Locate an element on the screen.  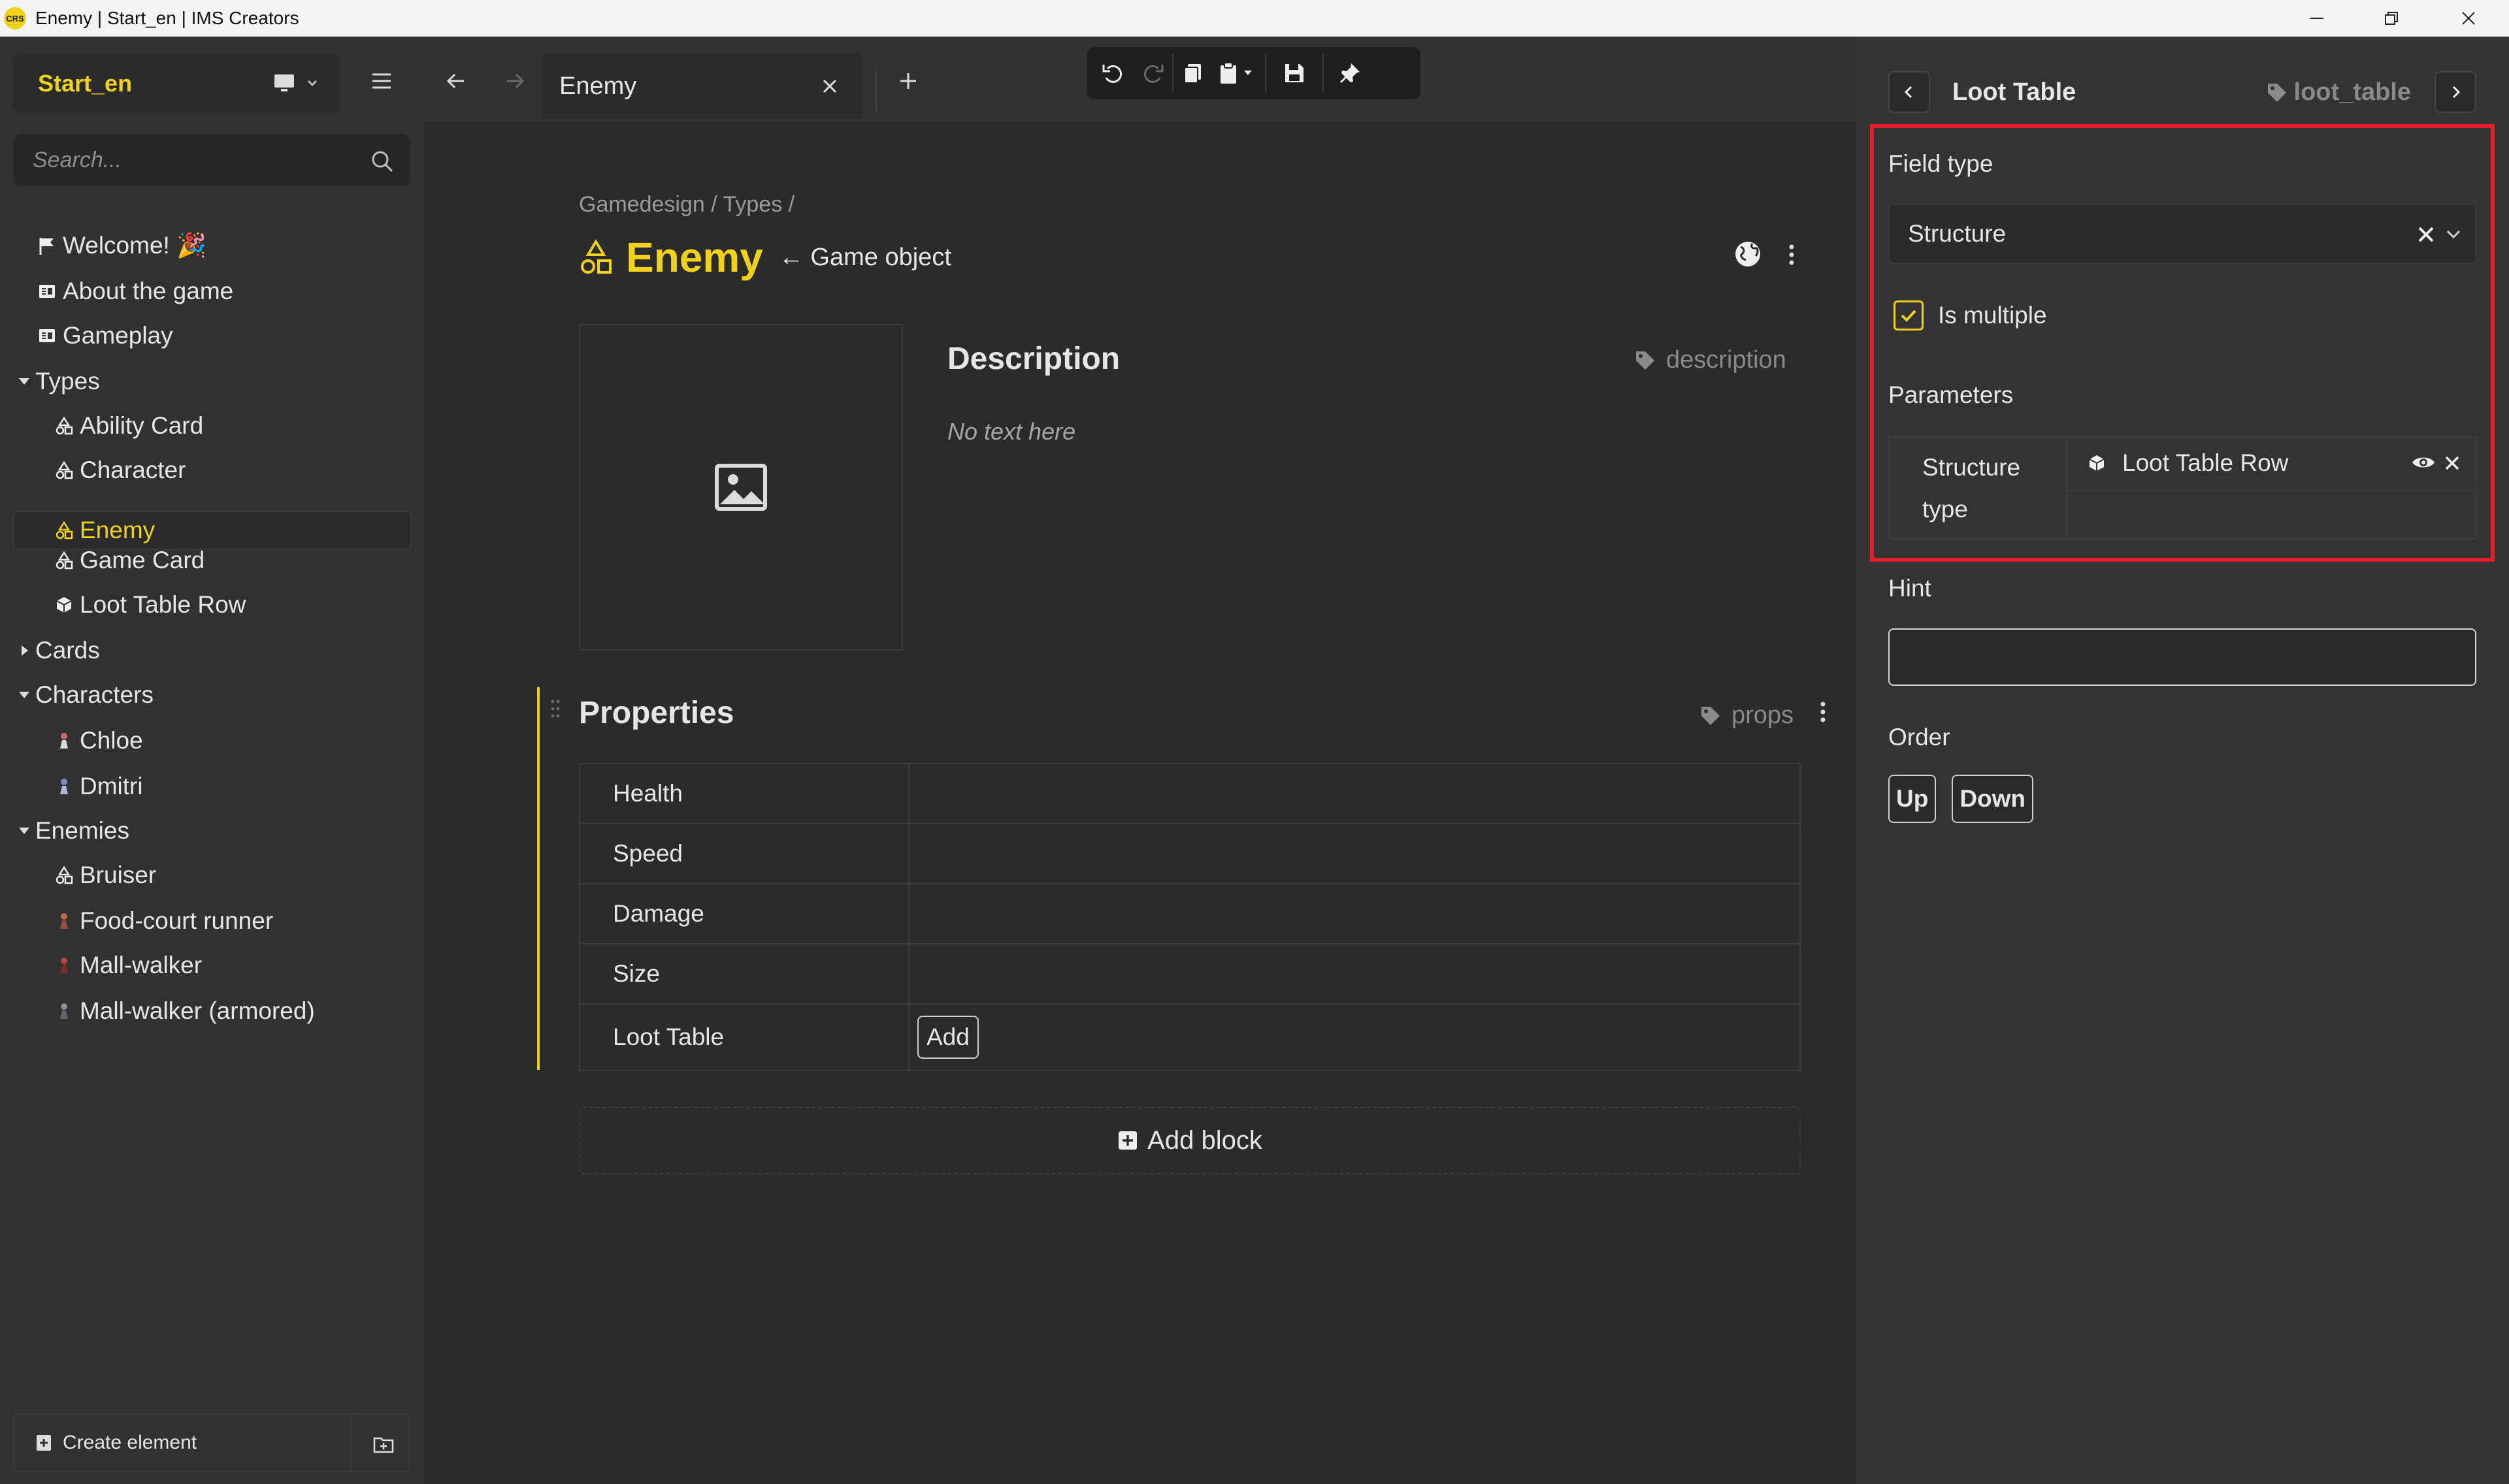
device-menu-button is located at coordinates (299, 84).